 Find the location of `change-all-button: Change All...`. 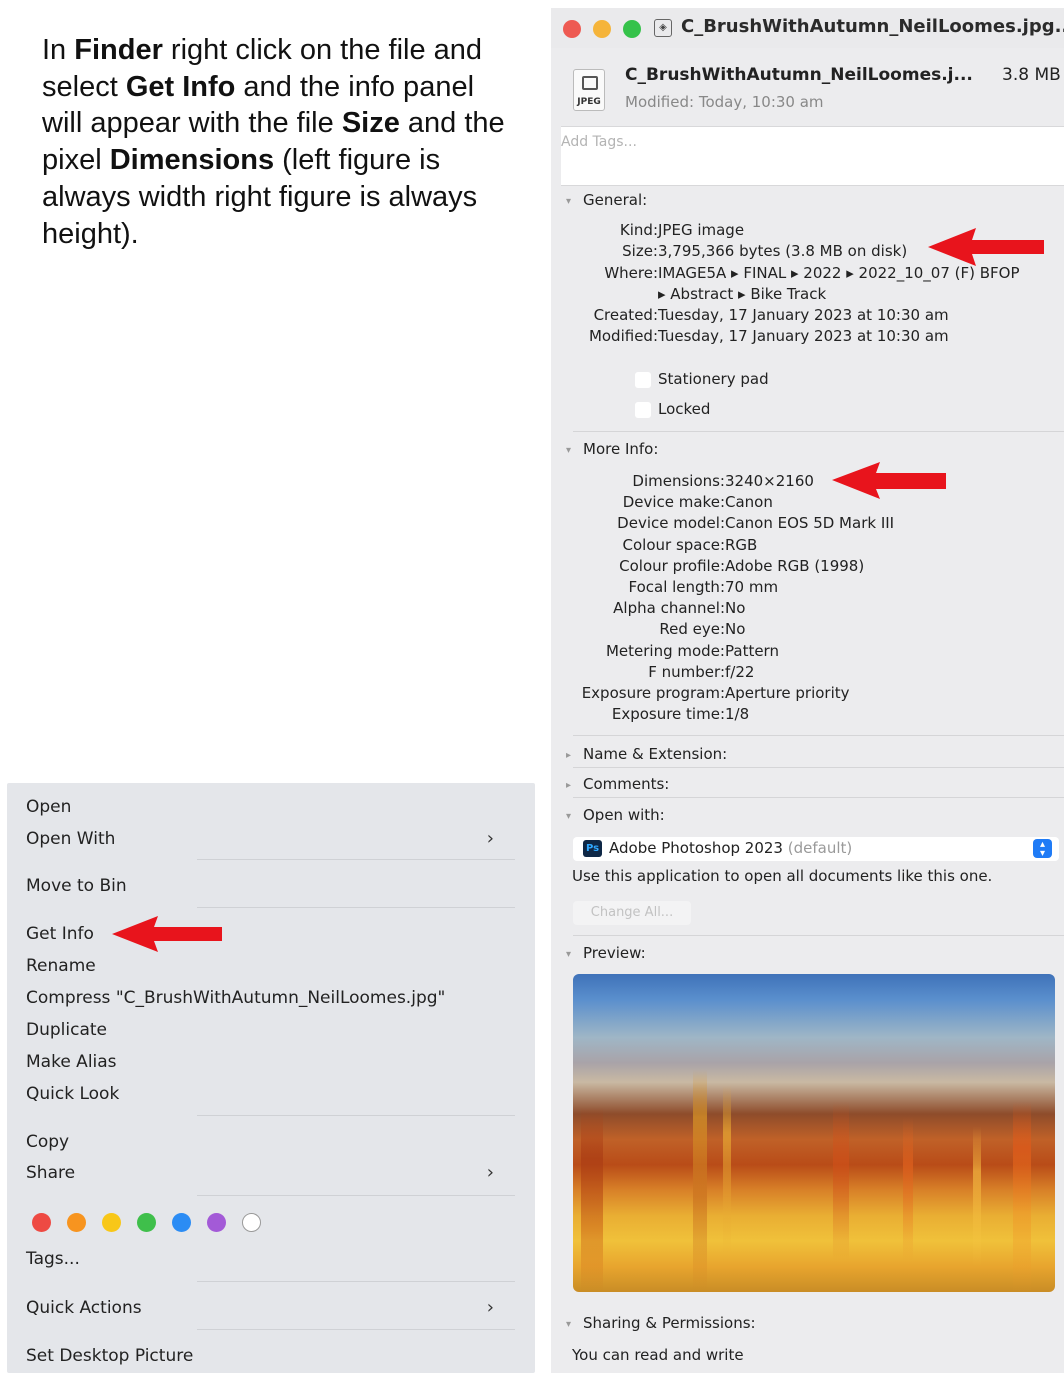

change-all-button: Change All... is located at coordinates (632, 913).